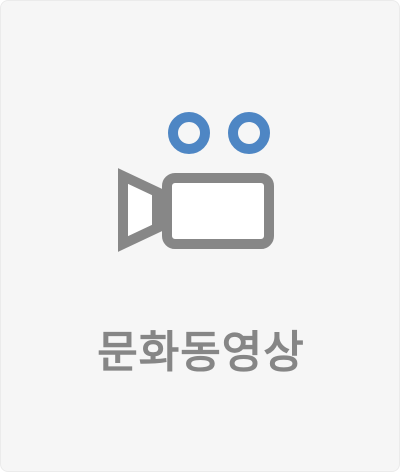 Image resolution: width=400 pixels, height=472 pixels. I want to click on tile-label: 문화동영상, so click(201, 352).